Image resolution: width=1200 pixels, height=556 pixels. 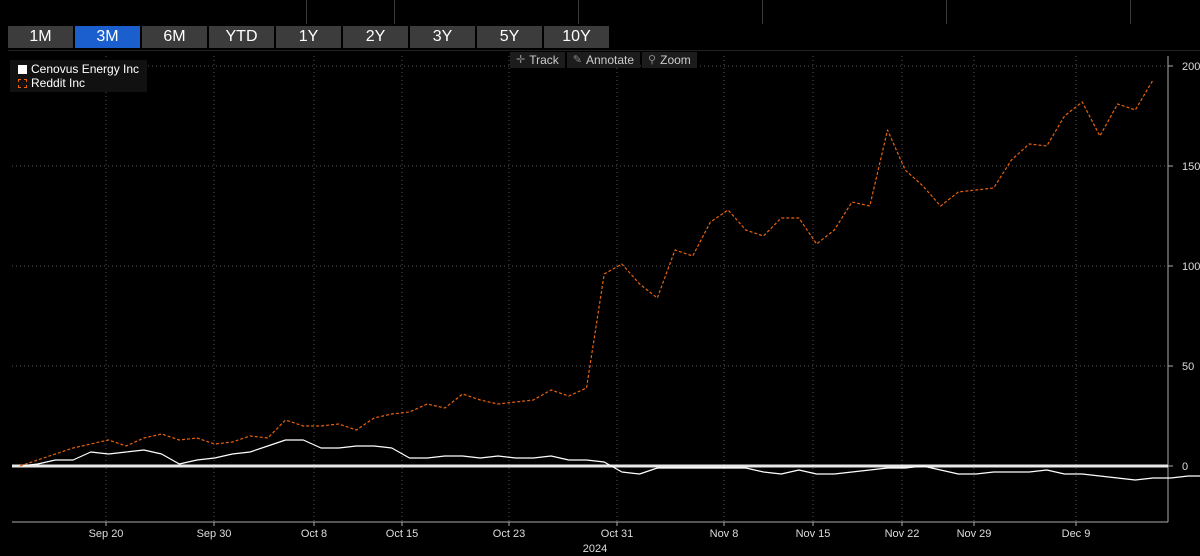 What do you see at coordinates (595, 549) in the screenshot?
I see `x-year-label: 2024` at bounding box center [595, 549].